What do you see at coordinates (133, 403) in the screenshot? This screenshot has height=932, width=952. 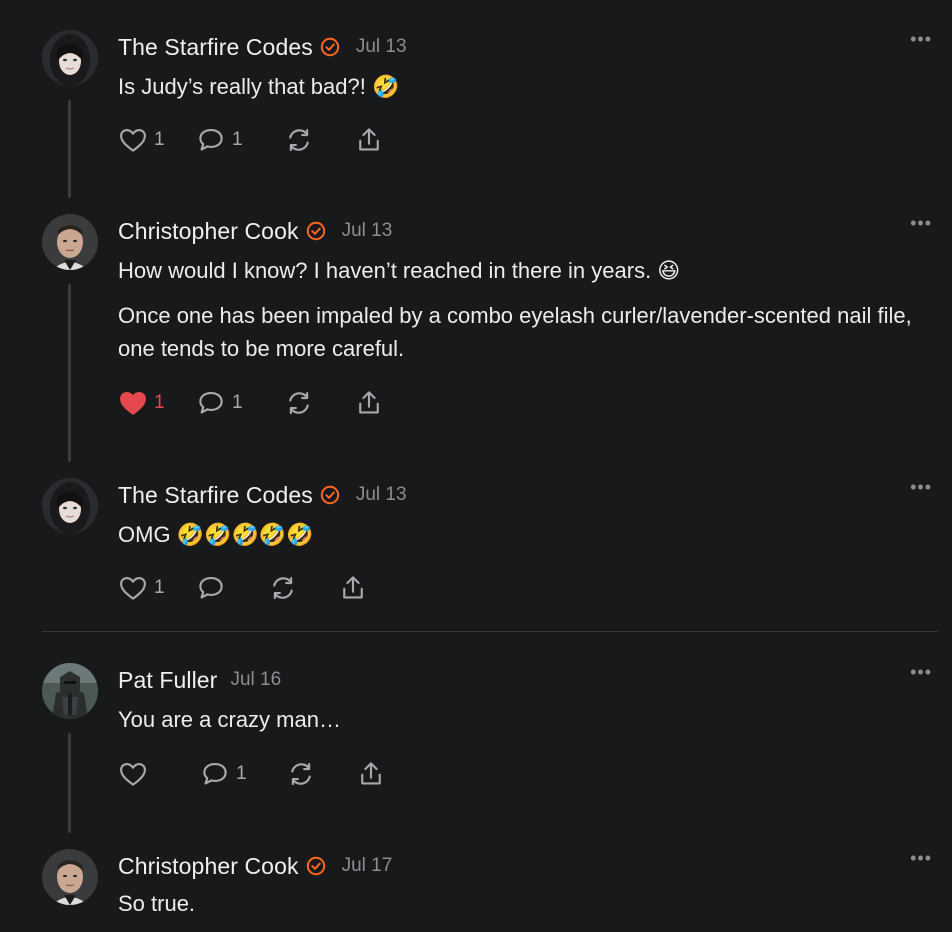 I see `heart-filled-icon` at bounding box center [133, 403].